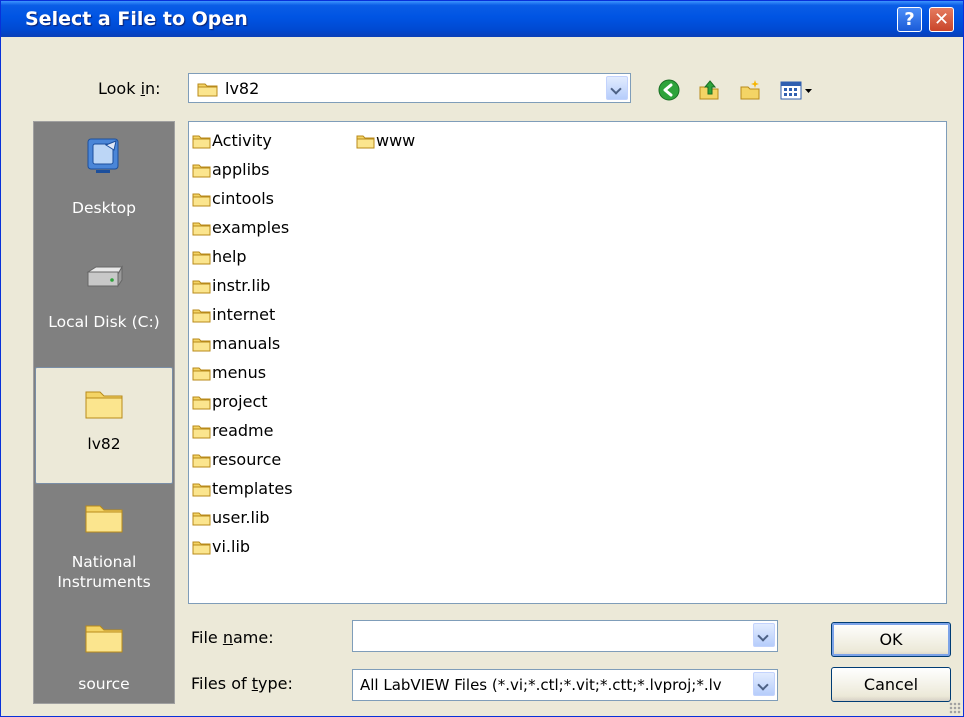 This screenshot has width=964, height=717. I want to click on close-icon: ✕, so click(941, 19).